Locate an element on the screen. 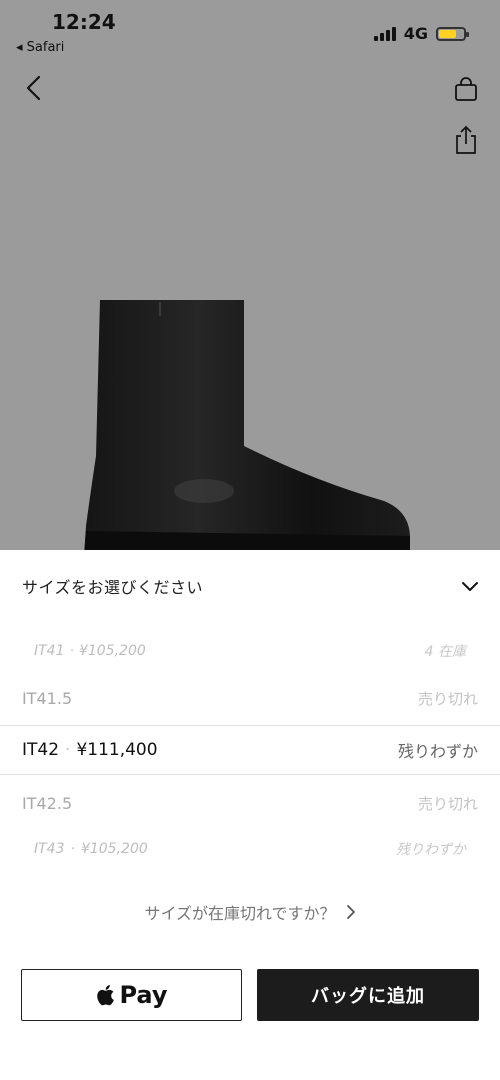 This screenshot has height=1080, width=500. apple-pay-label: Pay is located at coordinates (143, 995).